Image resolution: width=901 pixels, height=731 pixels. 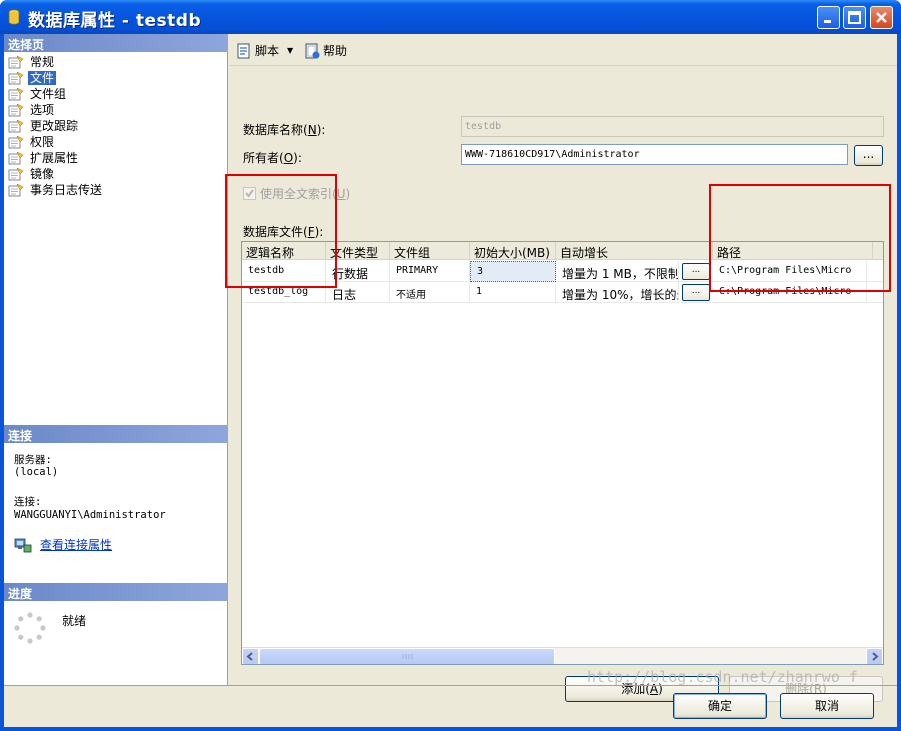 I want to click on title-bar: 数据库属性 - testdb, so click(x=450, y=17).